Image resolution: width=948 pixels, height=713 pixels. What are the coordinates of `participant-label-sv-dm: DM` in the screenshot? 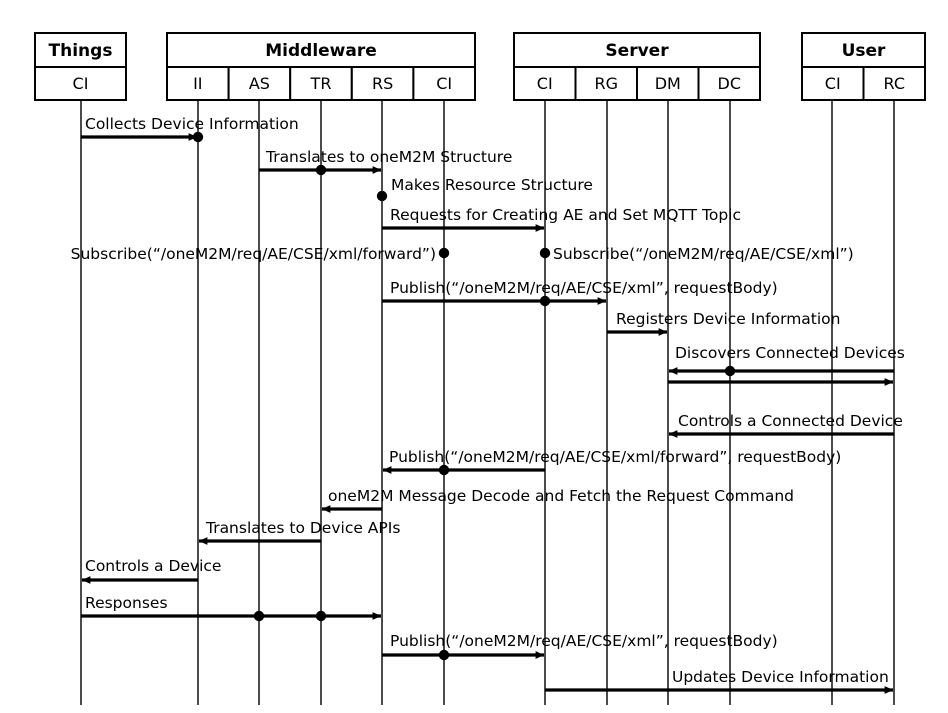 It's located at (668, 83).